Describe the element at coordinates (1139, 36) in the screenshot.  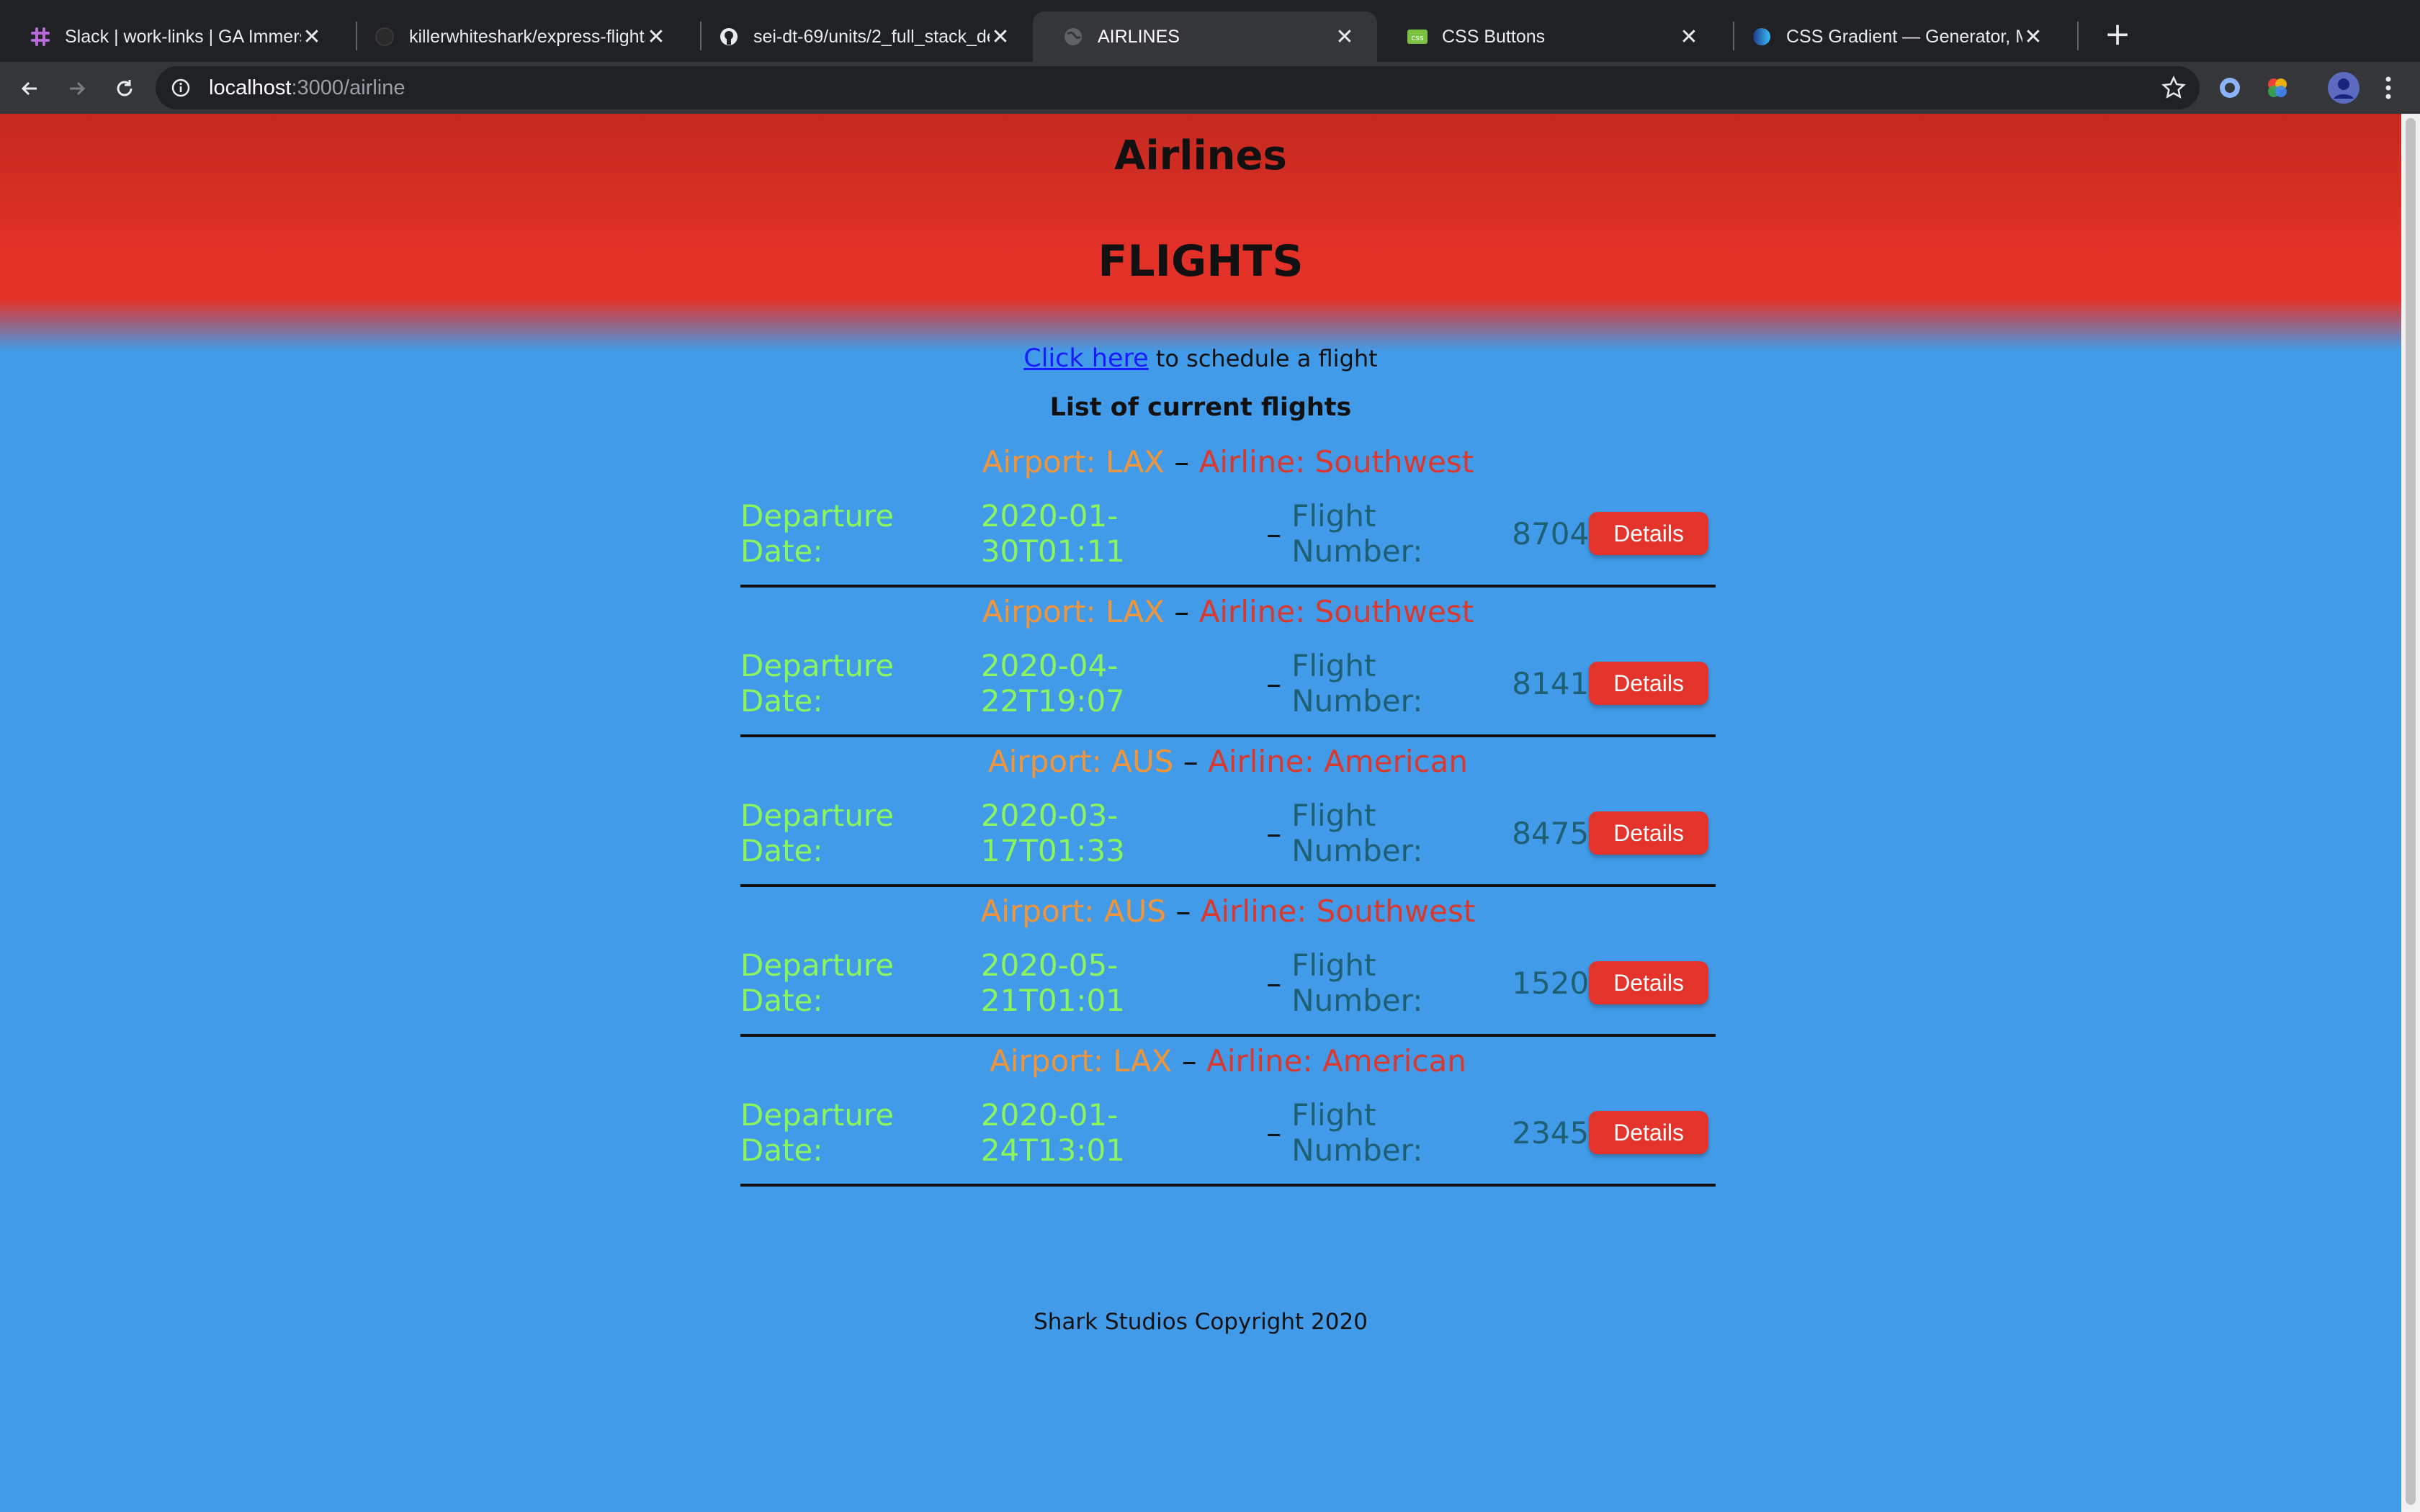
I see `tab-title: AIRLINES` at that location.